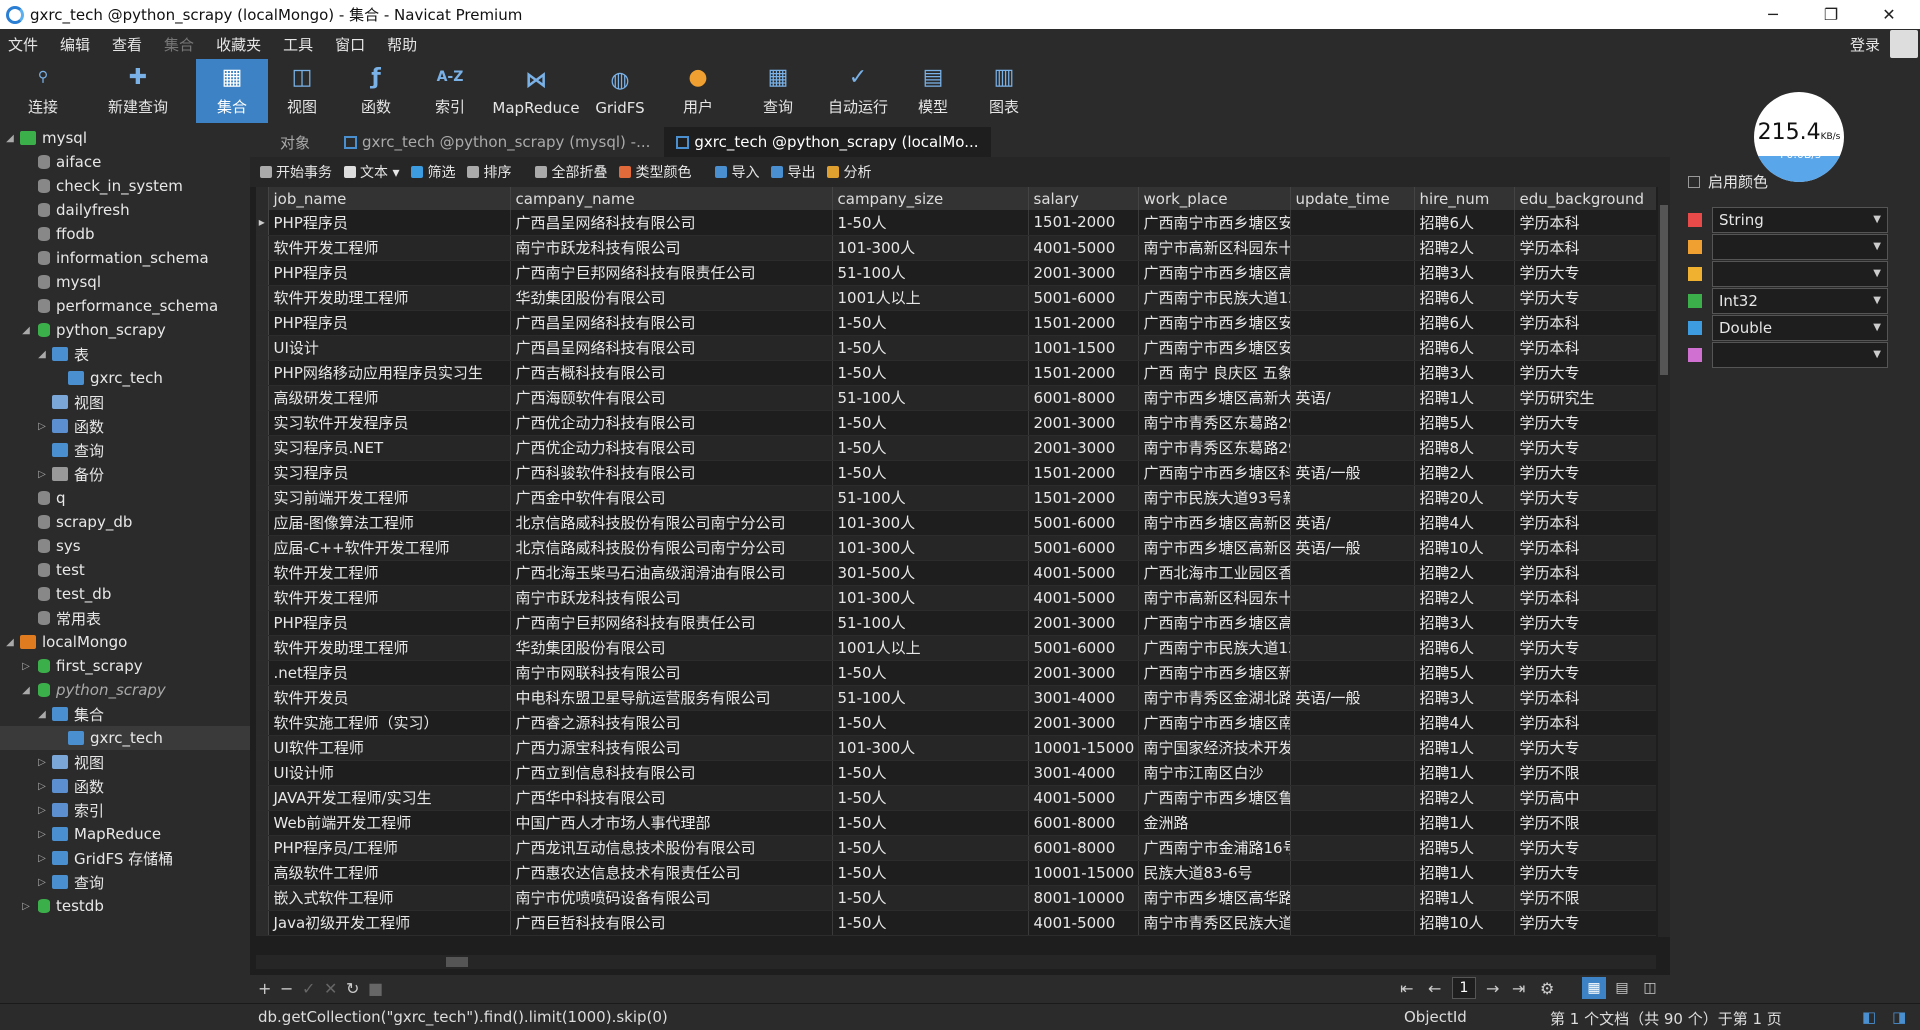 This screenshot has height=1030, width=1920. Describe the element at coordinates (125, 354) in the screenshot. I see `tree-item: ◢ 表` at that location.